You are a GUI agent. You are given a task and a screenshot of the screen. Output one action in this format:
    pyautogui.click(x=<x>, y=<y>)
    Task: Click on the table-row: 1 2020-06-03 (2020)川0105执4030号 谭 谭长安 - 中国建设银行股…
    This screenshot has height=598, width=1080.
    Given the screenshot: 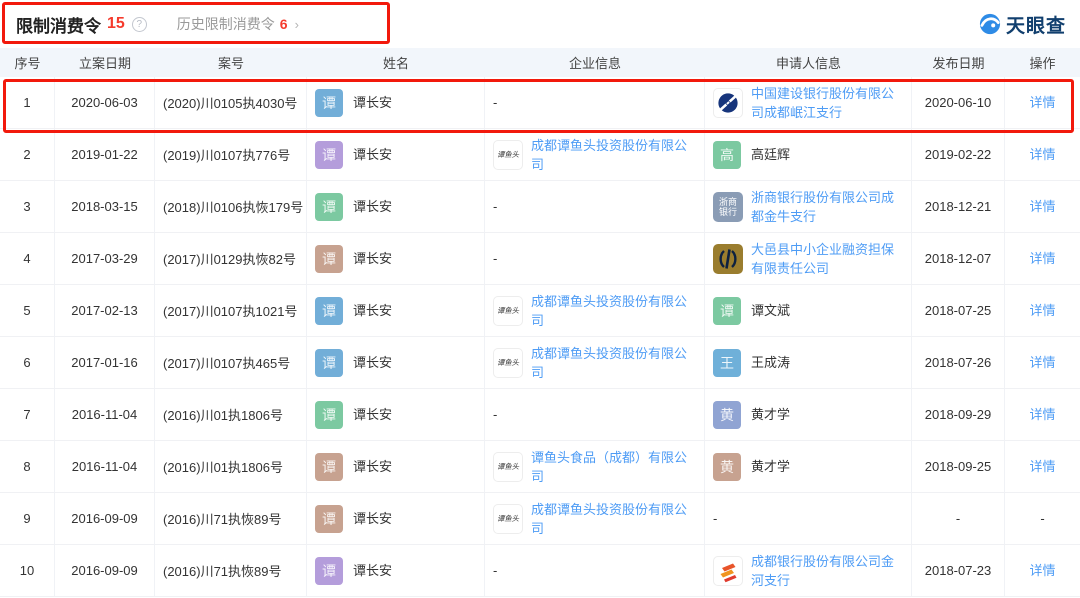 What is the action you would take?
    pyautogui.click(x=540, y=103)
    